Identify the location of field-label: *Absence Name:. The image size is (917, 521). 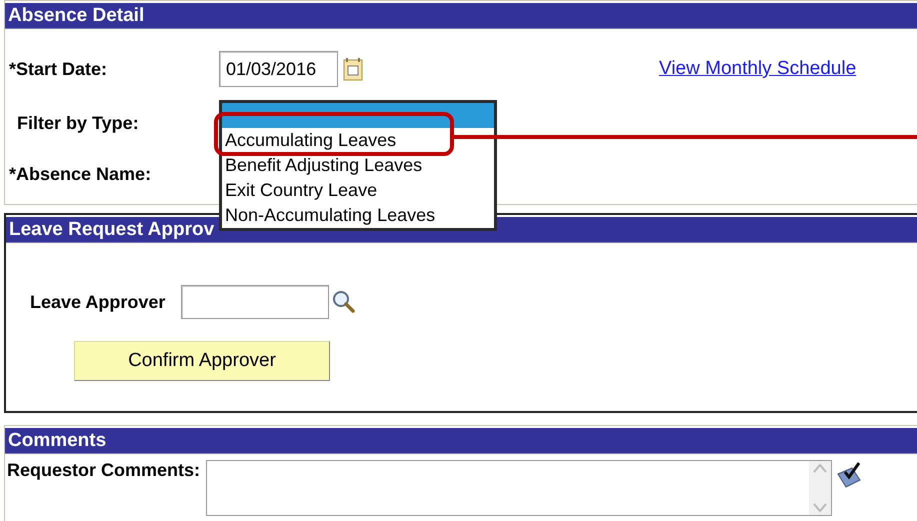
(80, 174).